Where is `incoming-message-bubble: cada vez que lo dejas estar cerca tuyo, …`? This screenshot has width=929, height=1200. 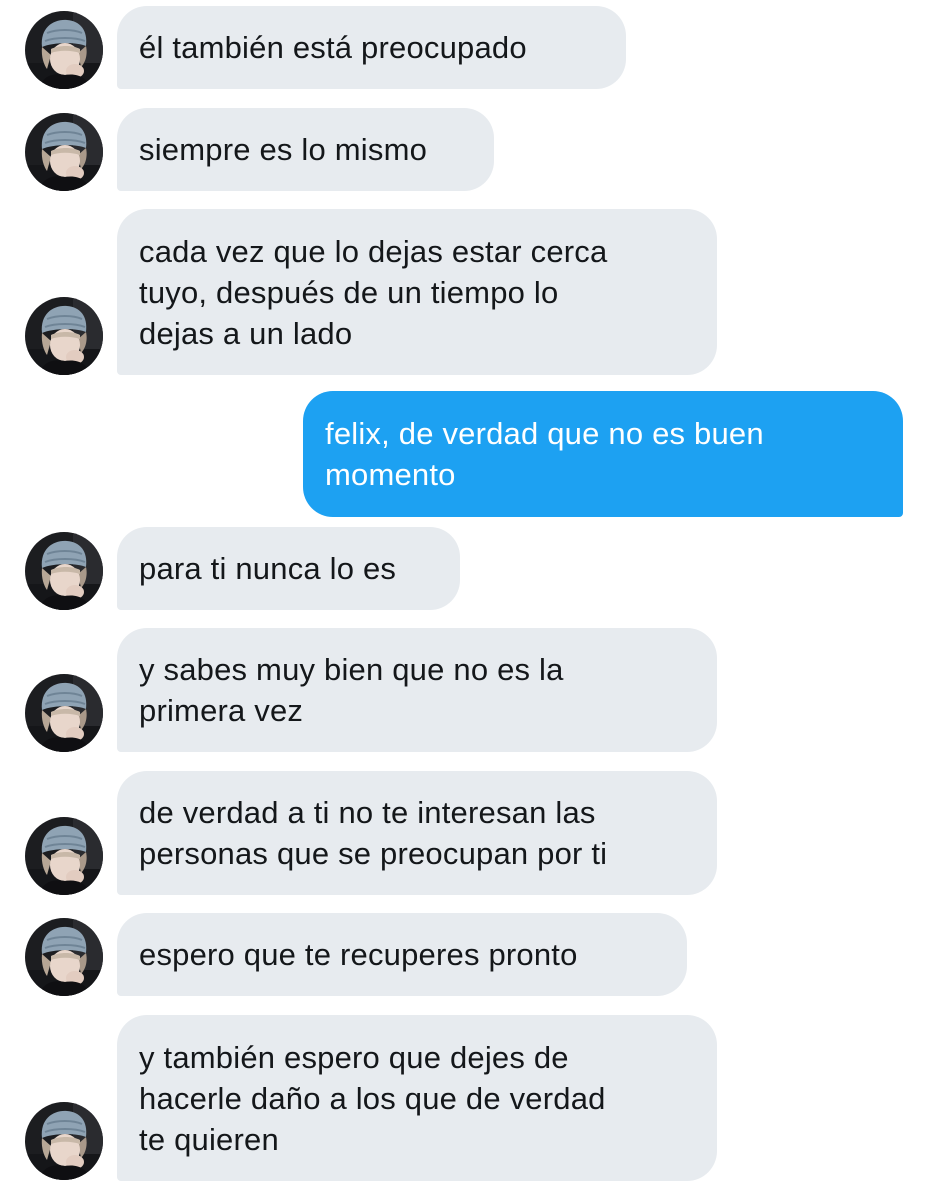
incoming-message-bubble: cada vez que lo dejas estar cerca tuyo, … is located at coordinates (417, 292).